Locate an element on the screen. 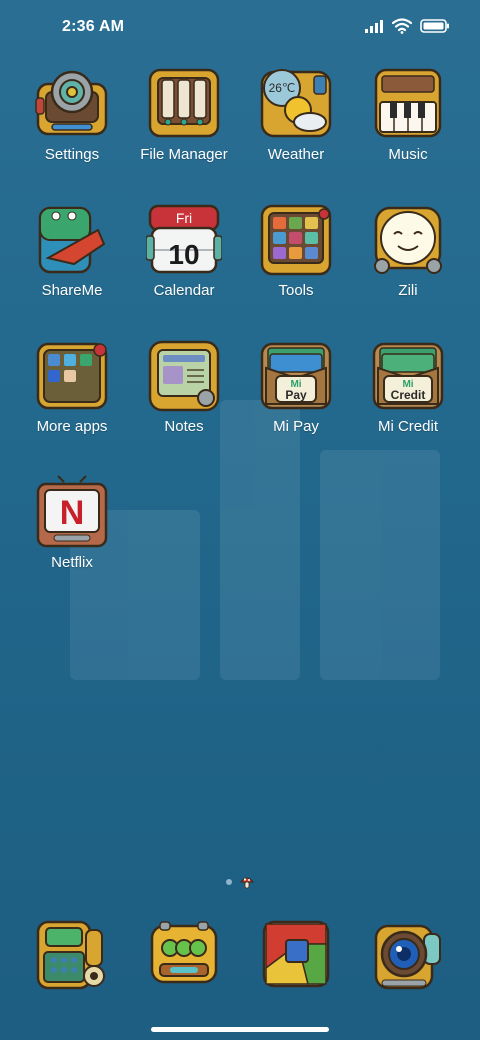  weather-icon: 26℃ is located at coordinates (296, 104).